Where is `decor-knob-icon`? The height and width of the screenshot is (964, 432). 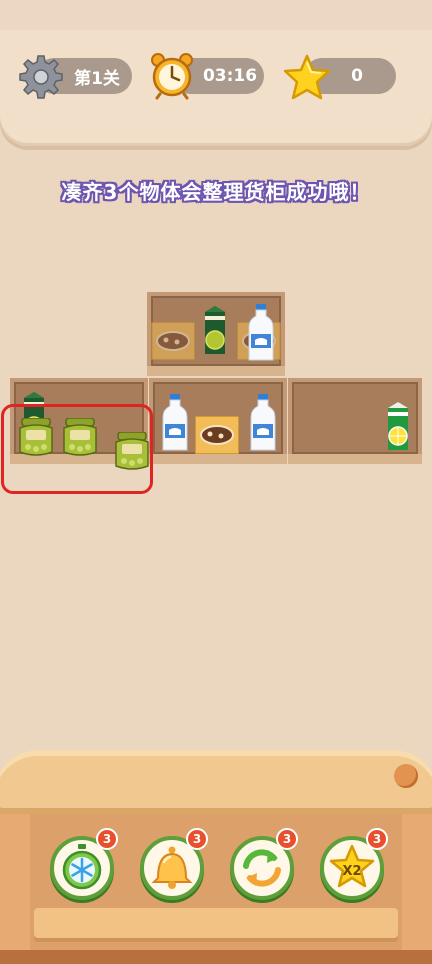 decor-knob-icon is located at coordinates (406, 776).